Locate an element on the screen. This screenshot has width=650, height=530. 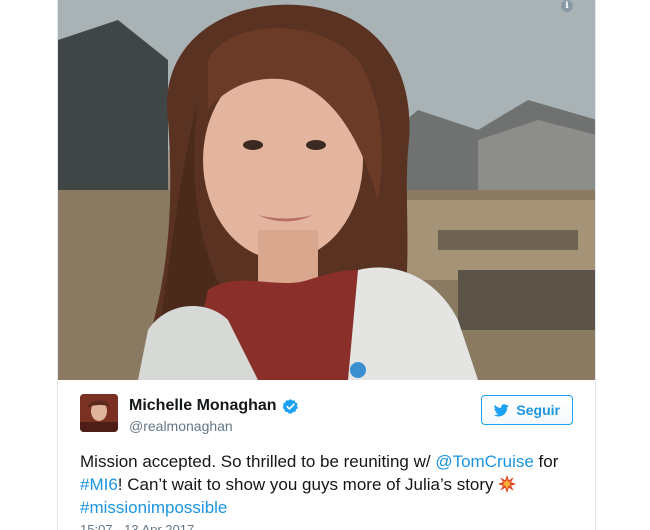
follow-label: Seguir is located at coordinates (538, 410).